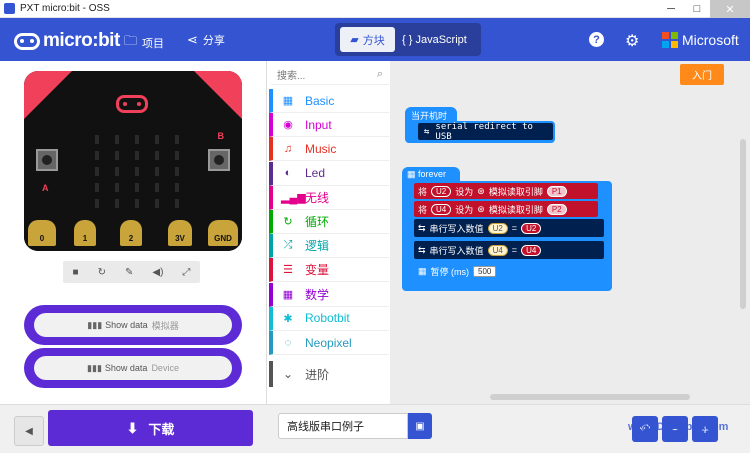  I want to click on logo-touch-pad, so click(132, 104).